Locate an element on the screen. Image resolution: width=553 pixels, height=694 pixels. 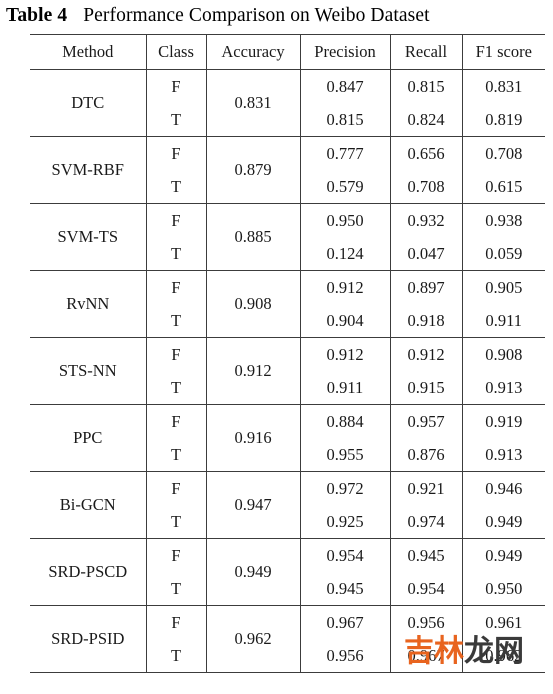
cell-precision: 0.972 is located at coordinates (344, 488).